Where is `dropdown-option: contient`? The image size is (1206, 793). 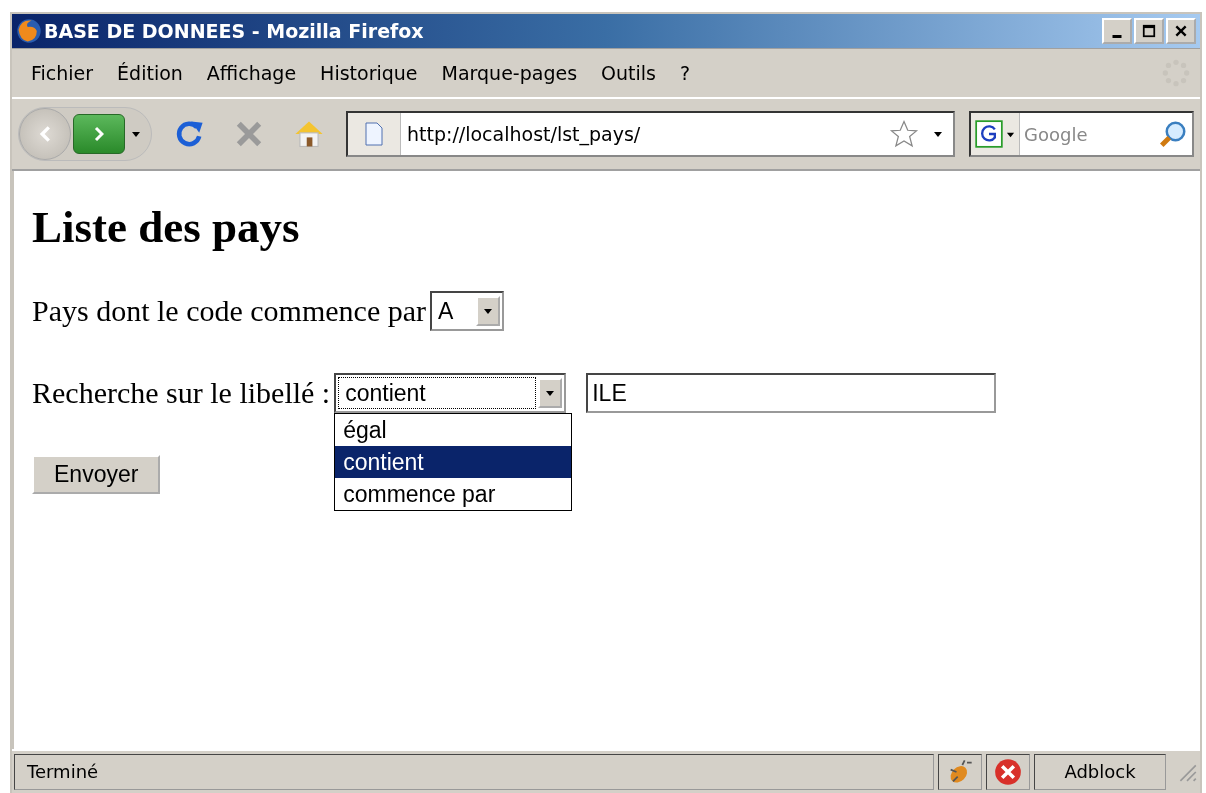 dropdown-option: contient is located at coordinates (453, 462).